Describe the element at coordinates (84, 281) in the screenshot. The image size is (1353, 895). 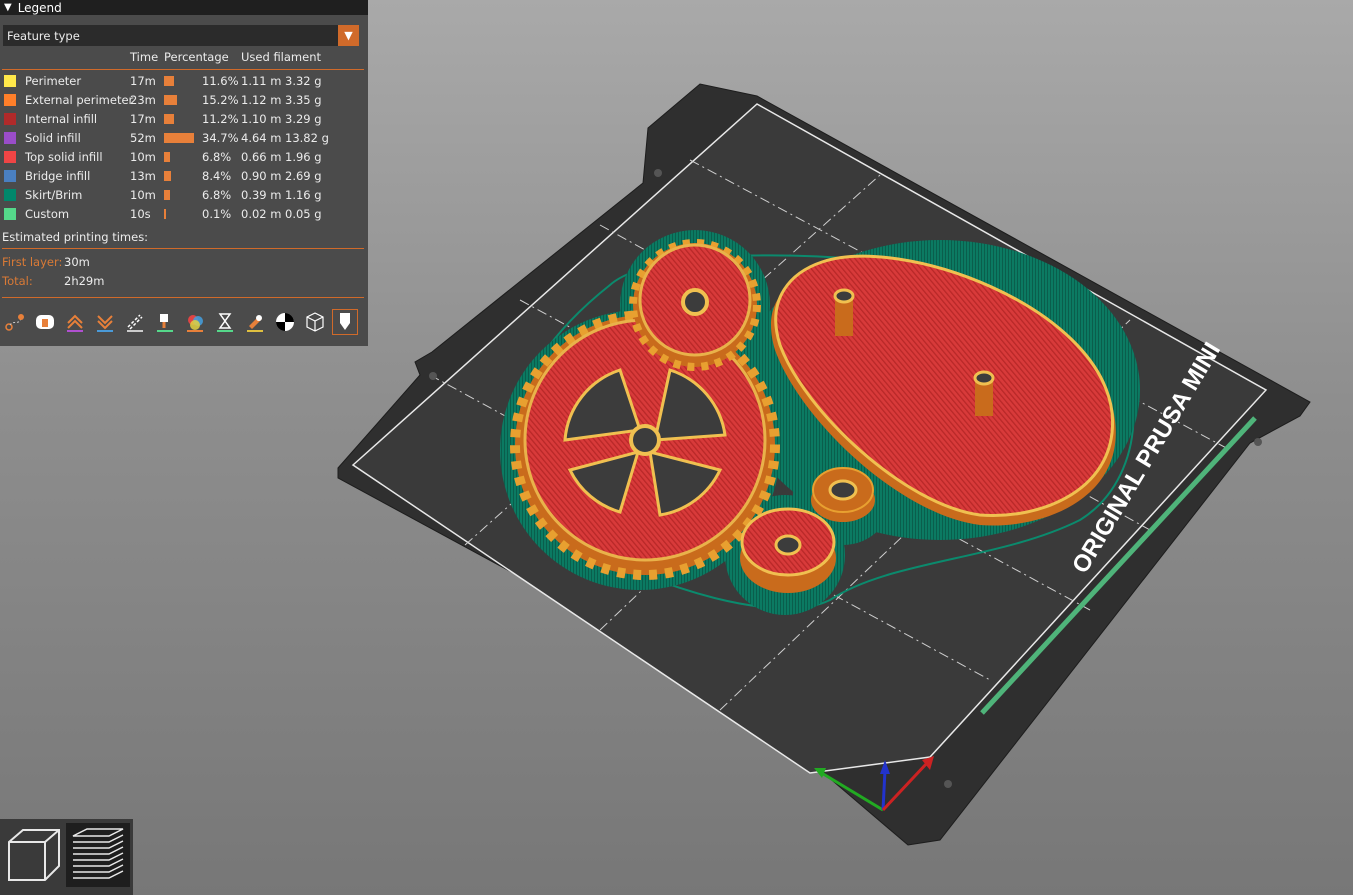
I see `total-value: 2h29m` at that location.